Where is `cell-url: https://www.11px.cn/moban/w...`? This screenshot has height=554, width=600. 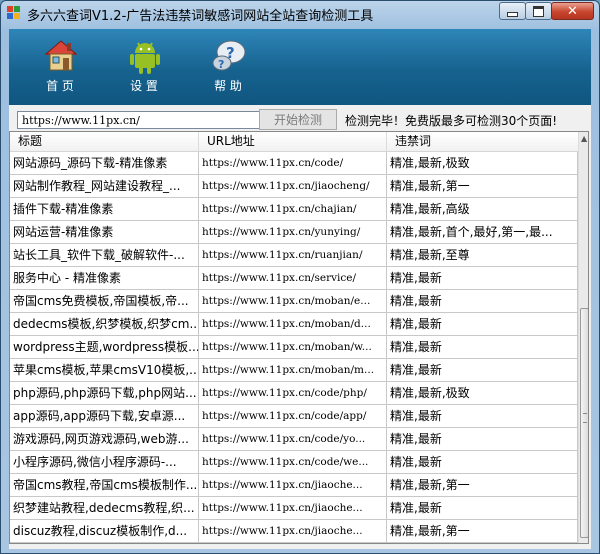
cell-url: https://www.11px.cn/moban/w... is located at coordinates (293, 347).